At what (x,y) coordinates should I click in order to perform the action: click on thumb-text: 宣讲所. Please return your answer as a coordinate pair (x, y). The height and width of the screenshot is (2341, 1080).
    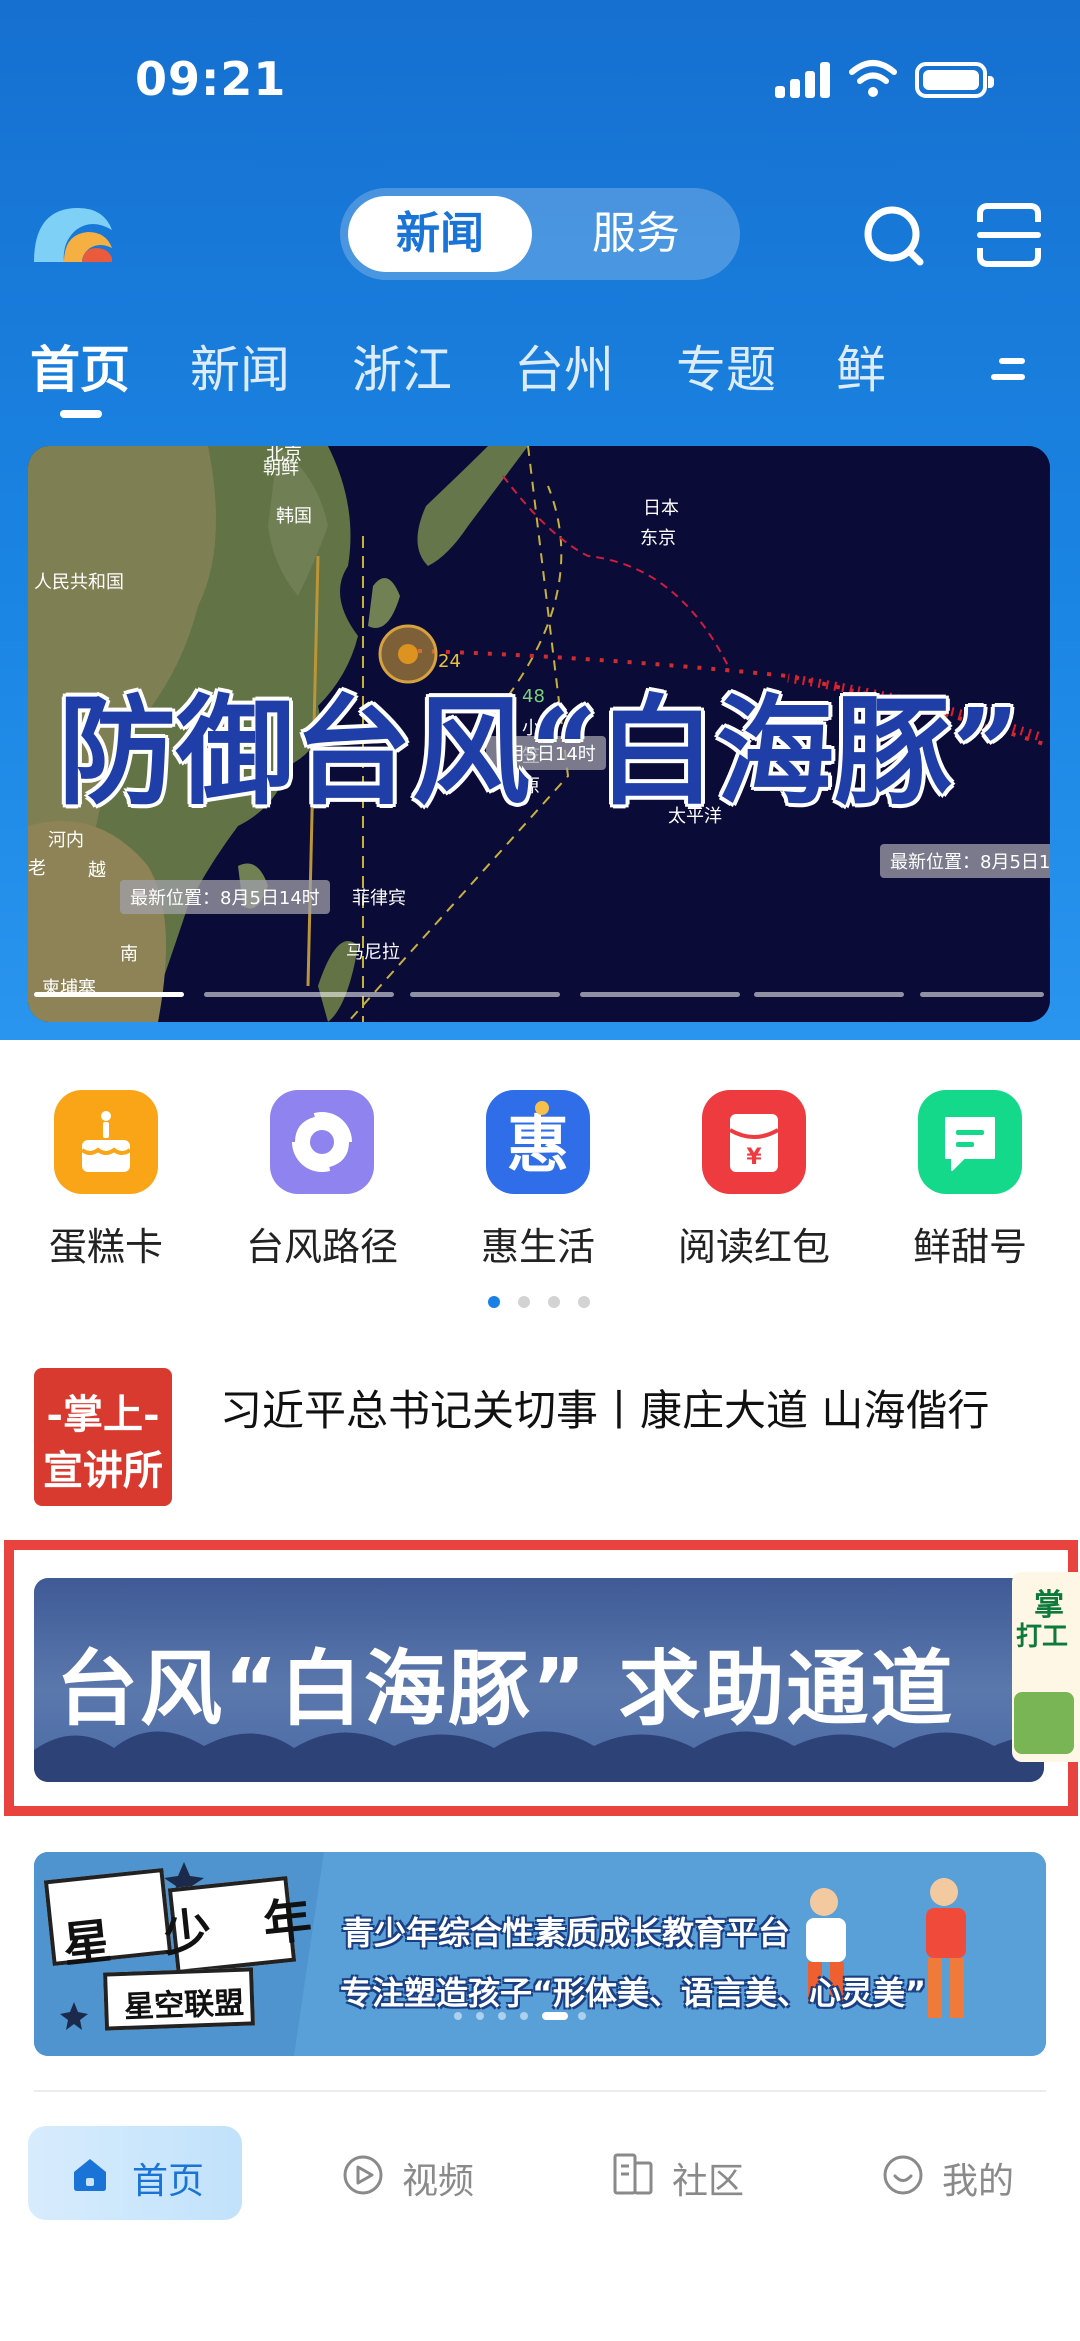
    Looking at the image, I should click on (103, 1470).